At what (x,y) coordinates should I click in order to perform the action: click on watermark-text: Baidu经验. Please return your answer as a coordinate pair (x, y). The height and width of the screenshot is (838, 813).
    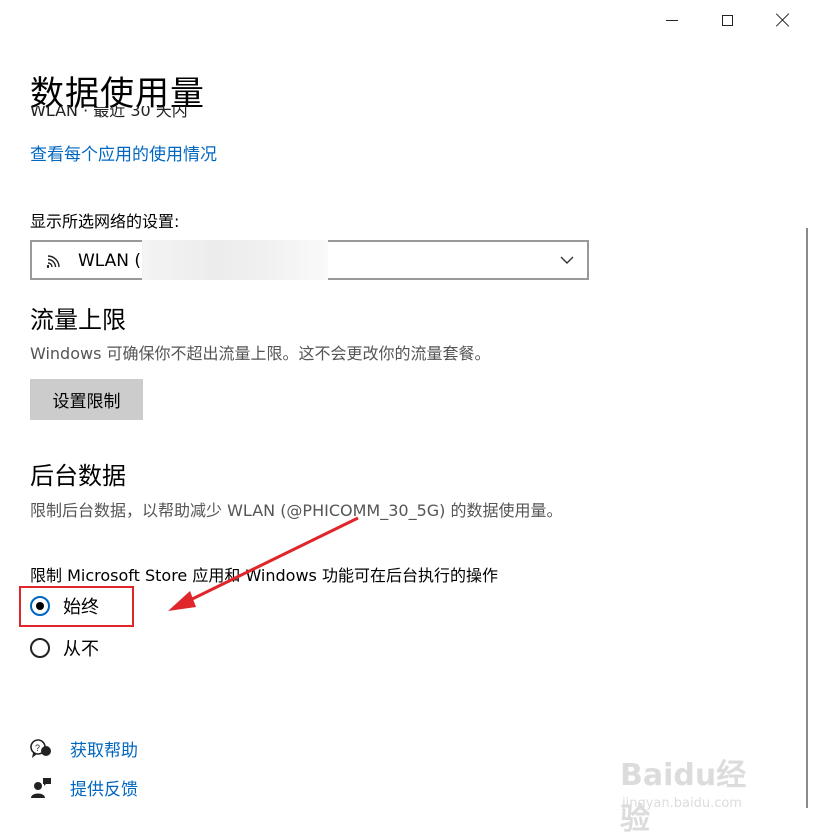
    Looking at the image, I should click on (683, 797).